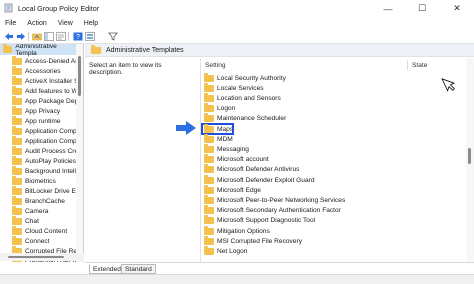  I want to click on menu-view: View, so click(65, 23).